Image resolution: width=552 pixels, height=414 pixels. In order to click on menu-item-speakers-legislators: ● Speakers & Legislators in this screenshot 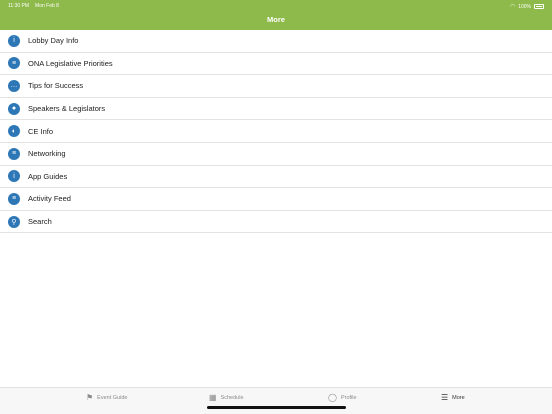, I will do `click(276, 109)`.